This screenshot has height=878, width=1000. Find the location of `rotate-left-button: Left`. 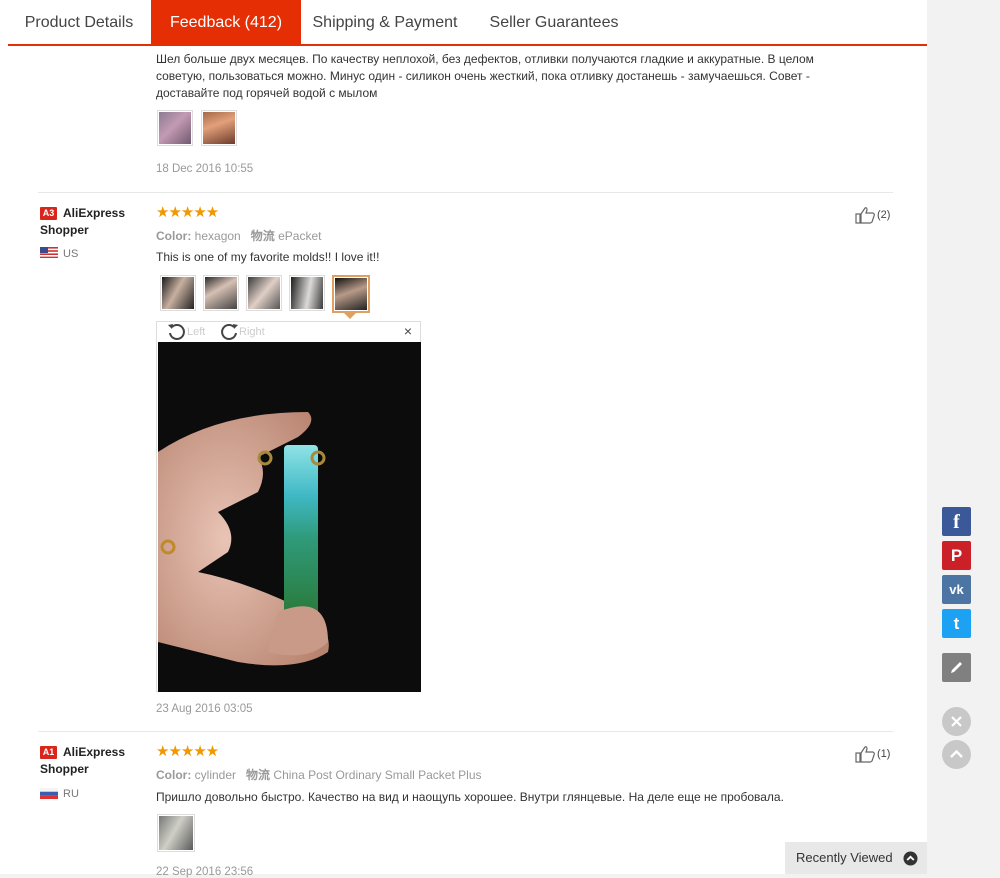

rotate-left-button: Left is located at coordinates (186, 332).